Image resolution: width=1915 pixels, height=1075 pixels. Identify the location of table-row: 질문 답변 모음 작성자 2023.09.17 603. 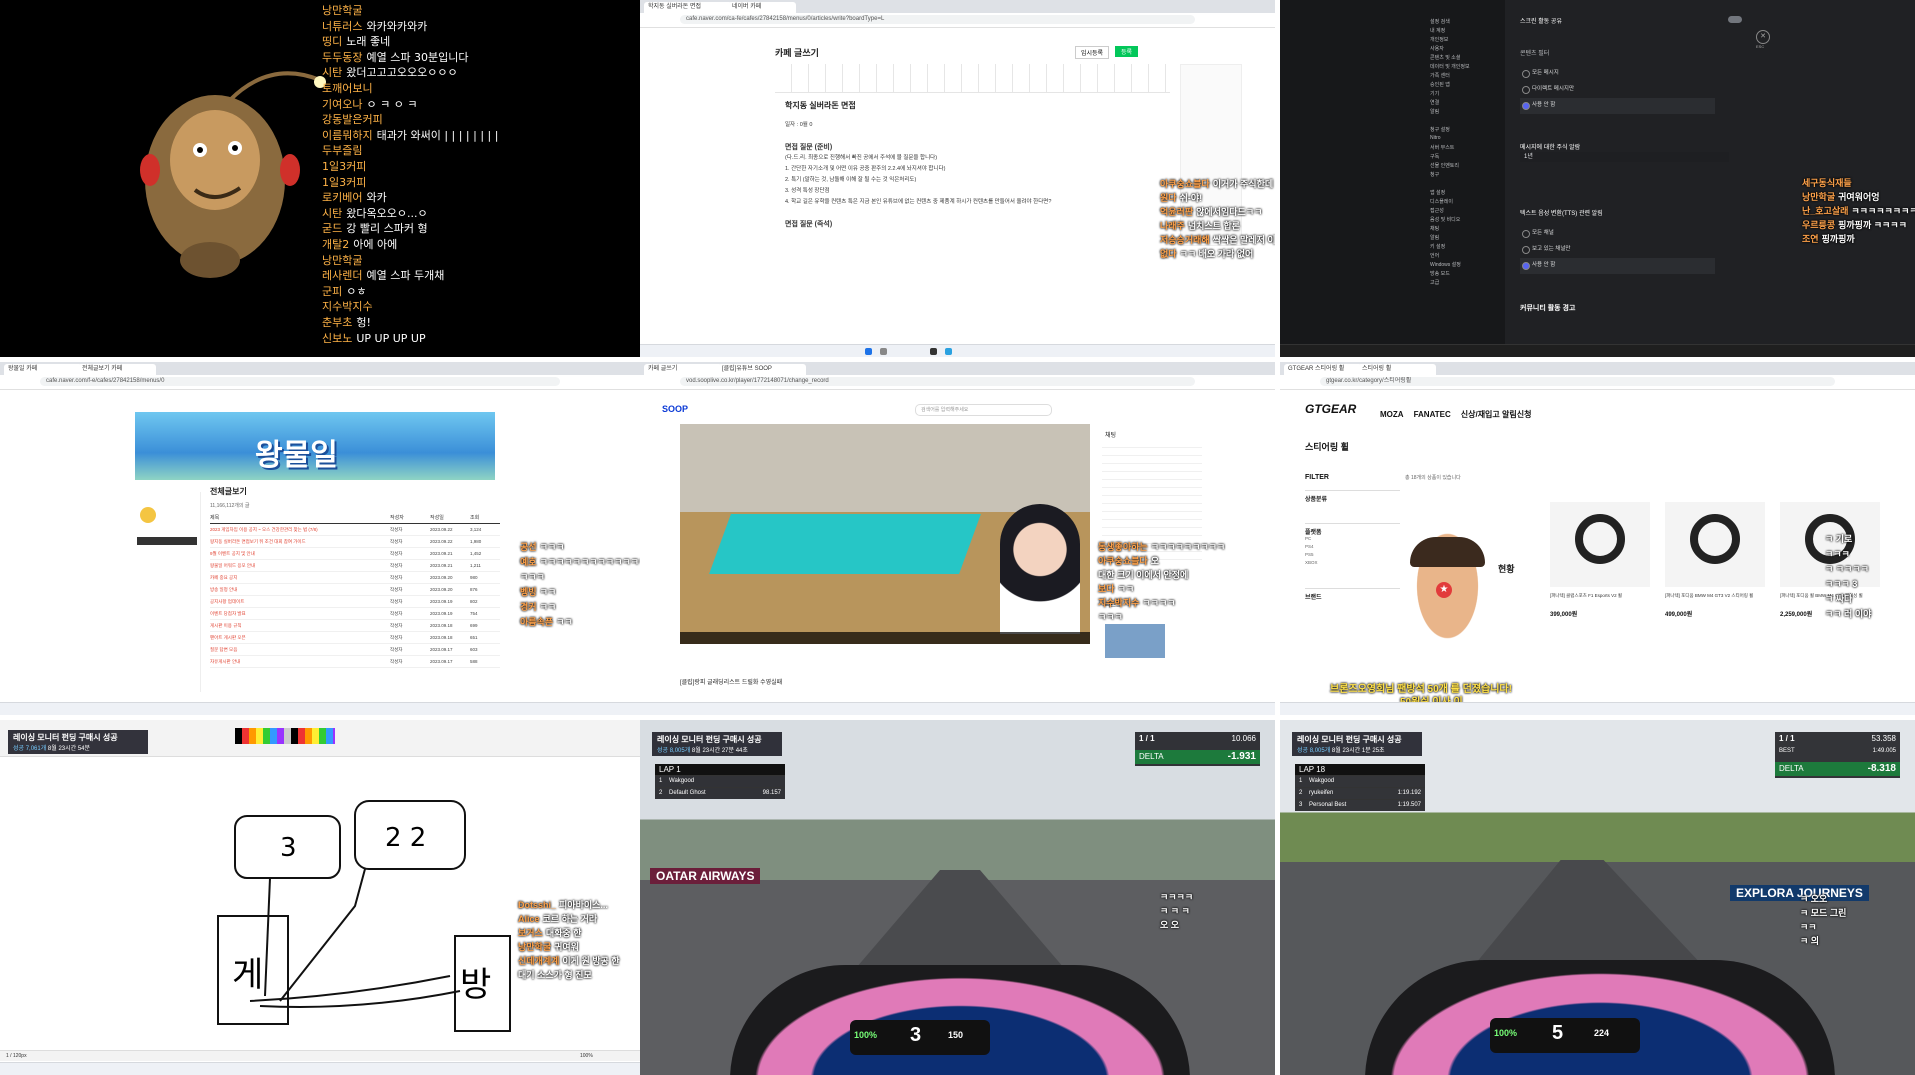
(355, 650).